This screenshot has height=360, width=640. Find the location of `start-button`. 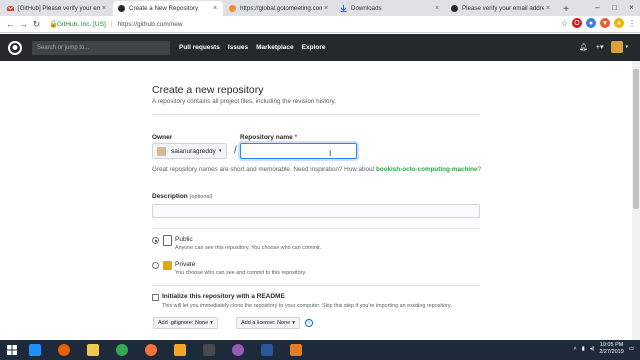

start-button is located at coordinates (12, 350).